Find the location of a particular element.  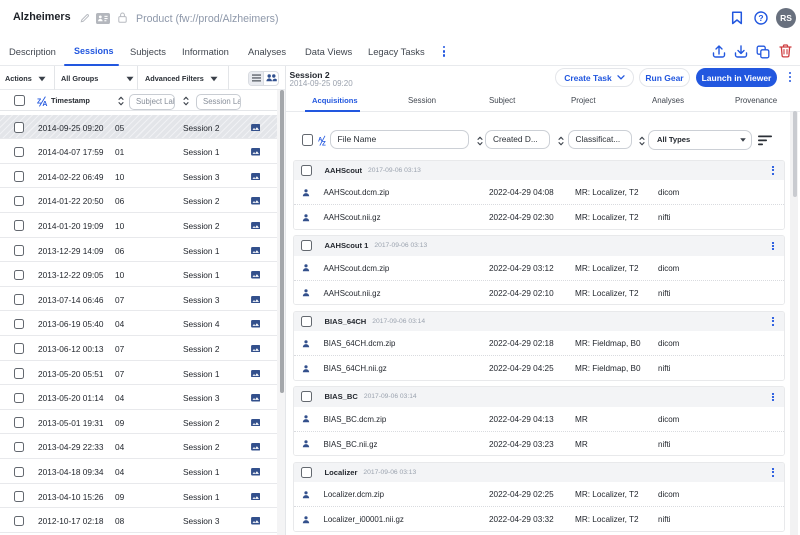

svg-text: A is located at coordinates (44, 104).